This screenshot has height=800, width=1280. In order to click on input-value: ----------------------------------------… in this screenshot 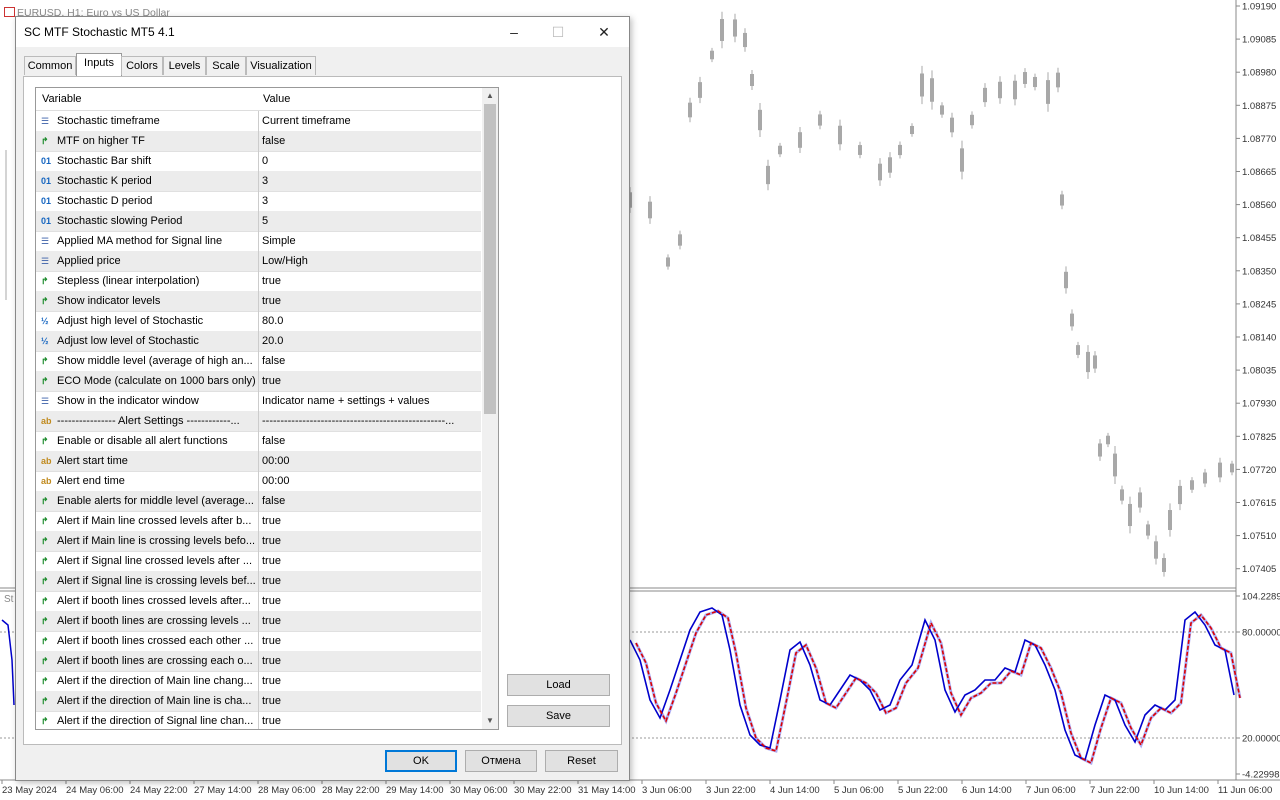, I will do `click(358, 421)`.